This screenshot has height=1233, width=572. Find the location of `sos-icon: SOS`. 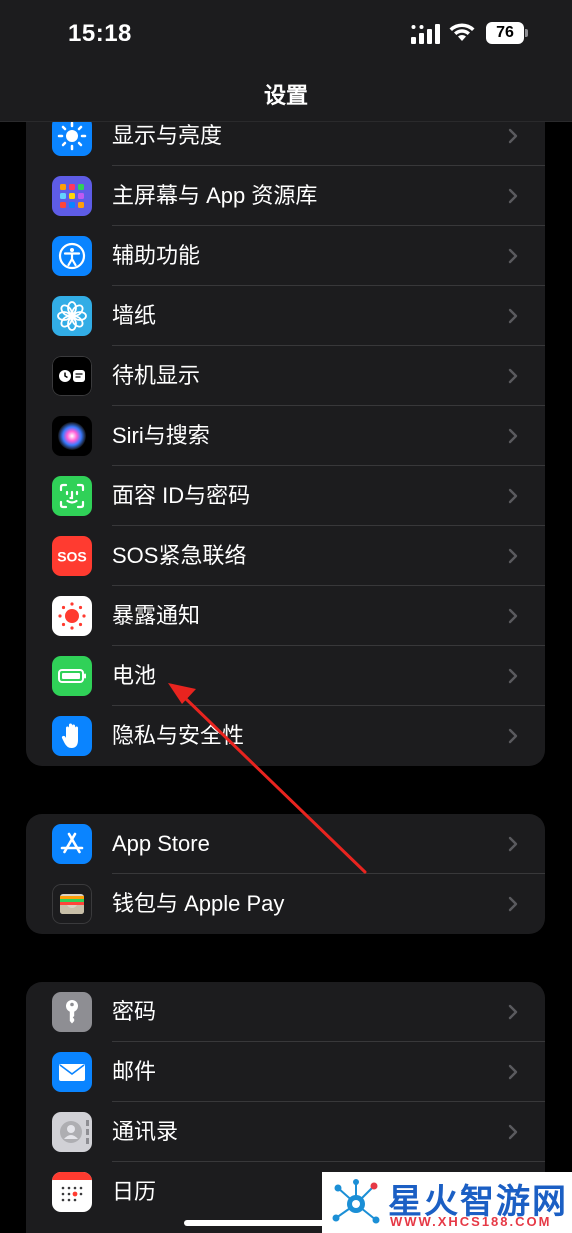

sos-icon: SOS is located at coordinates (72, 556).